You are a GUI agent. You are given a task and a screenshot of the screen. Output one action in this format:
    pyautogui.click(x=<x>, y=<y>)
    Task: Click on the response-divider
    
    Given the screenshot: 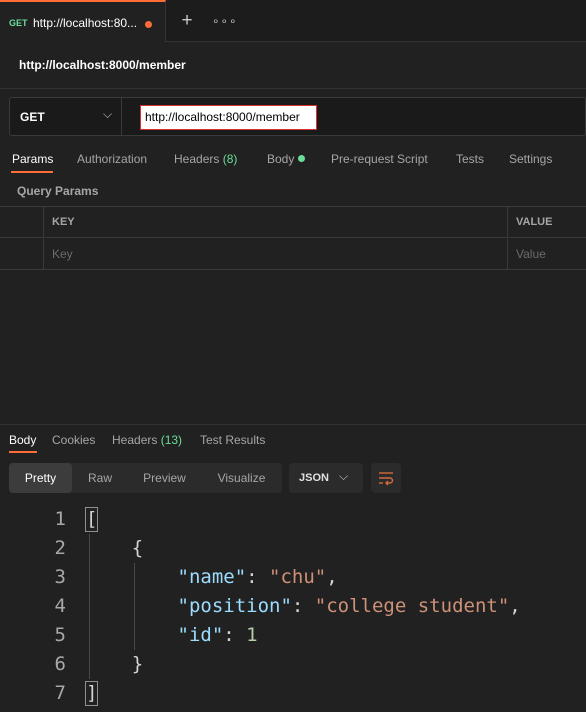 What is the action you would take?
    pyautogui.click(x=293, y=424)
    